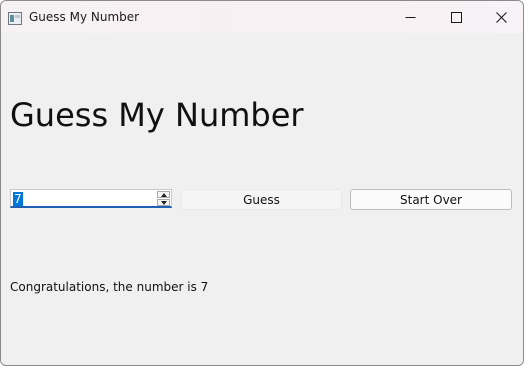 This screenshot has height=366, width=524. Describe the element at coordinates (163, 194) in the screenshot. I see `spin-up-button` at that location.